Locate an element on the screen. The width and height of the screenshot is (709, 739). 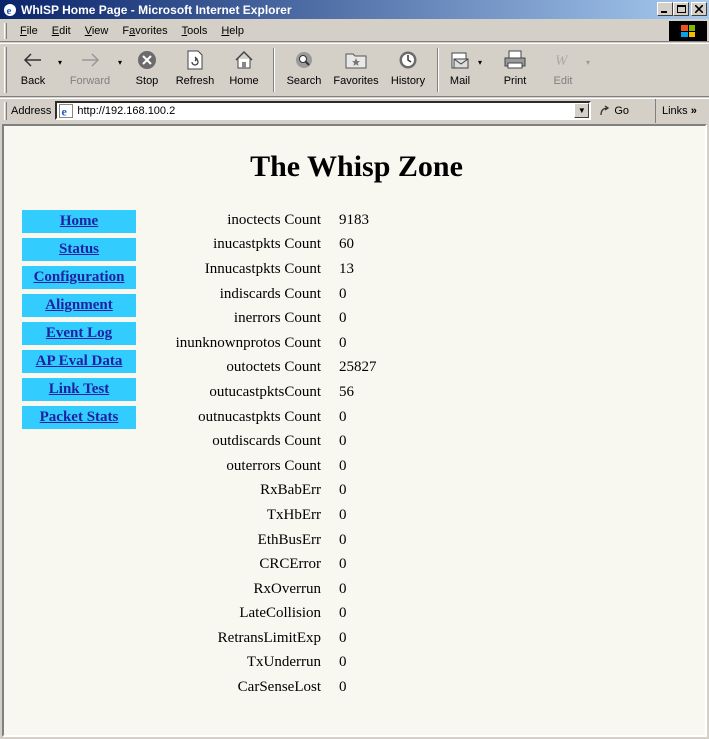
stat-value: 25827 is located at coordinates (358, 367).